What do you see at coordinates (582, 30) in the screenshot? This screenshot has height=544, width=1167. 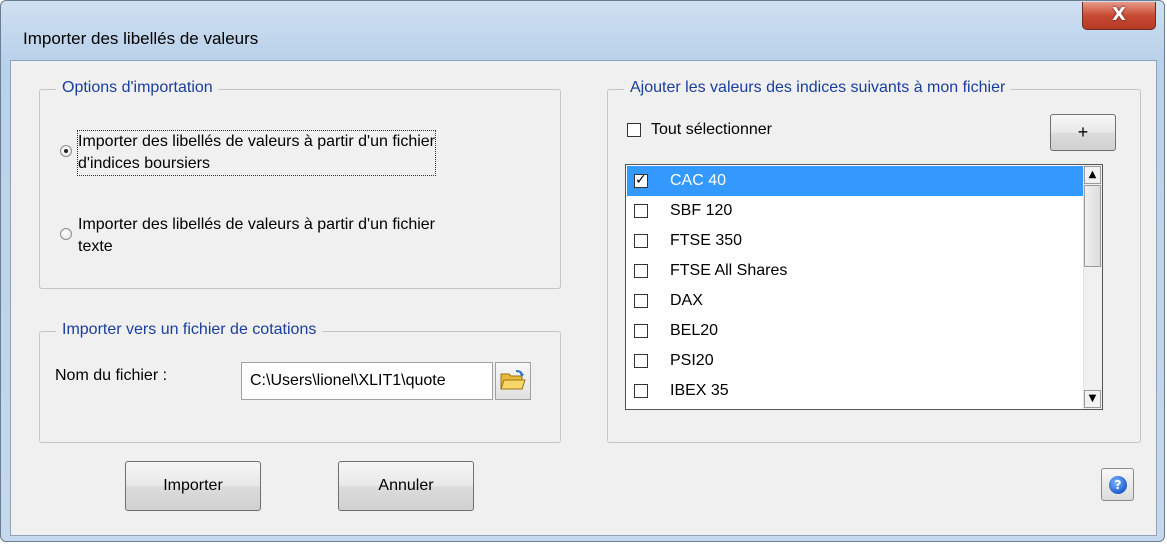 I see `title-bar: Importer des libellés de valeurs X` at bounding box center [582, 30].